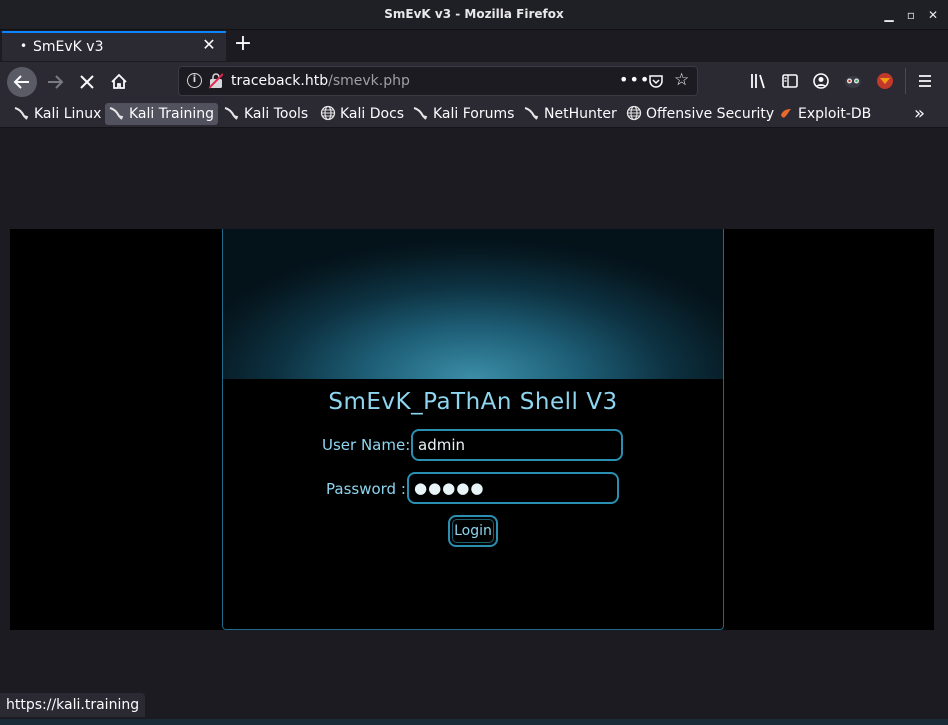 Image resolution: width=948 pixels, height=725 pixels. Describe the element at coordinates (474, 46) in the screenshot. I see `tab-strip: • SmEvK v3 ✕` at that location.